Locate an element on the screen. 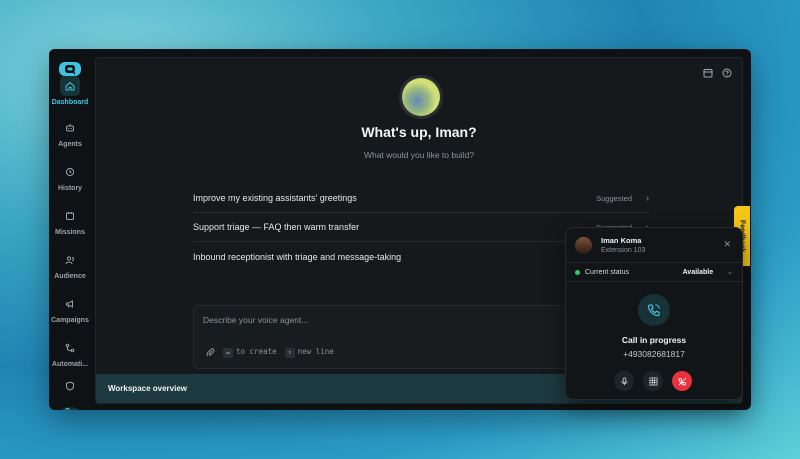 The height and width of the screenshot is (459, 800). shield-icon is located at coordinates (70, 386).